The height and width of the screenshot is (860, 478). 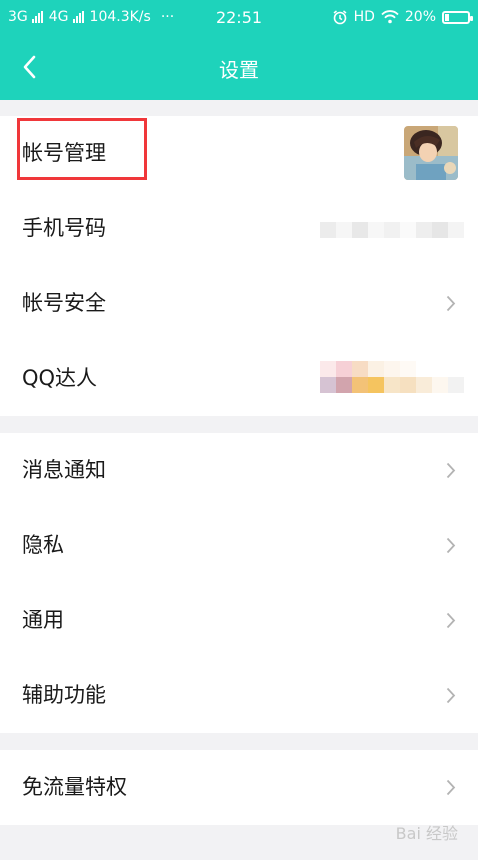 I want to click on battery-fill, so click(x=447, y=17).